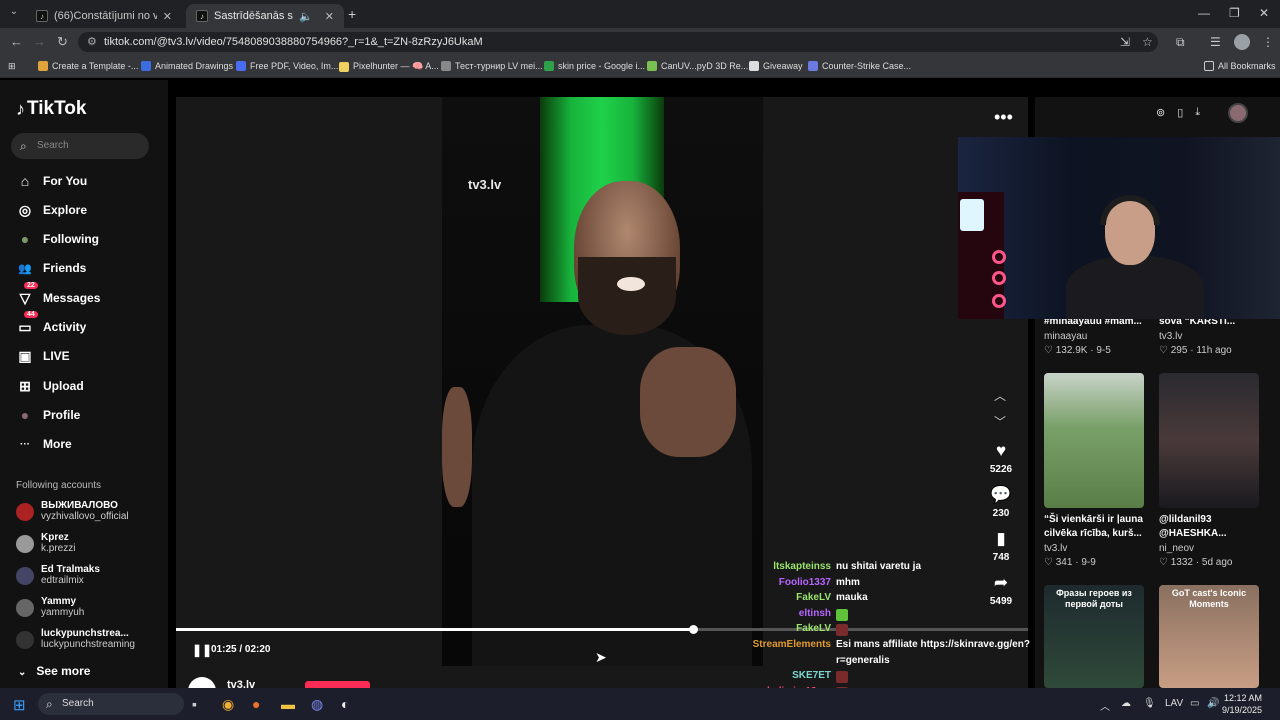 The width and height of the screenshot is (1280, 720). What do you see at coordinates (57, 444) in the screenshot?
I see `nav-label: More` at bounding box center [57, 444].